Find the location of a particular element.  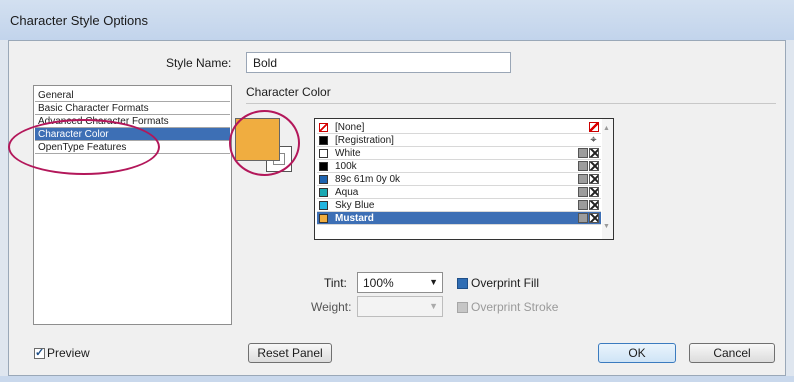

ok-button: OK is located at coordinates (637, 353).